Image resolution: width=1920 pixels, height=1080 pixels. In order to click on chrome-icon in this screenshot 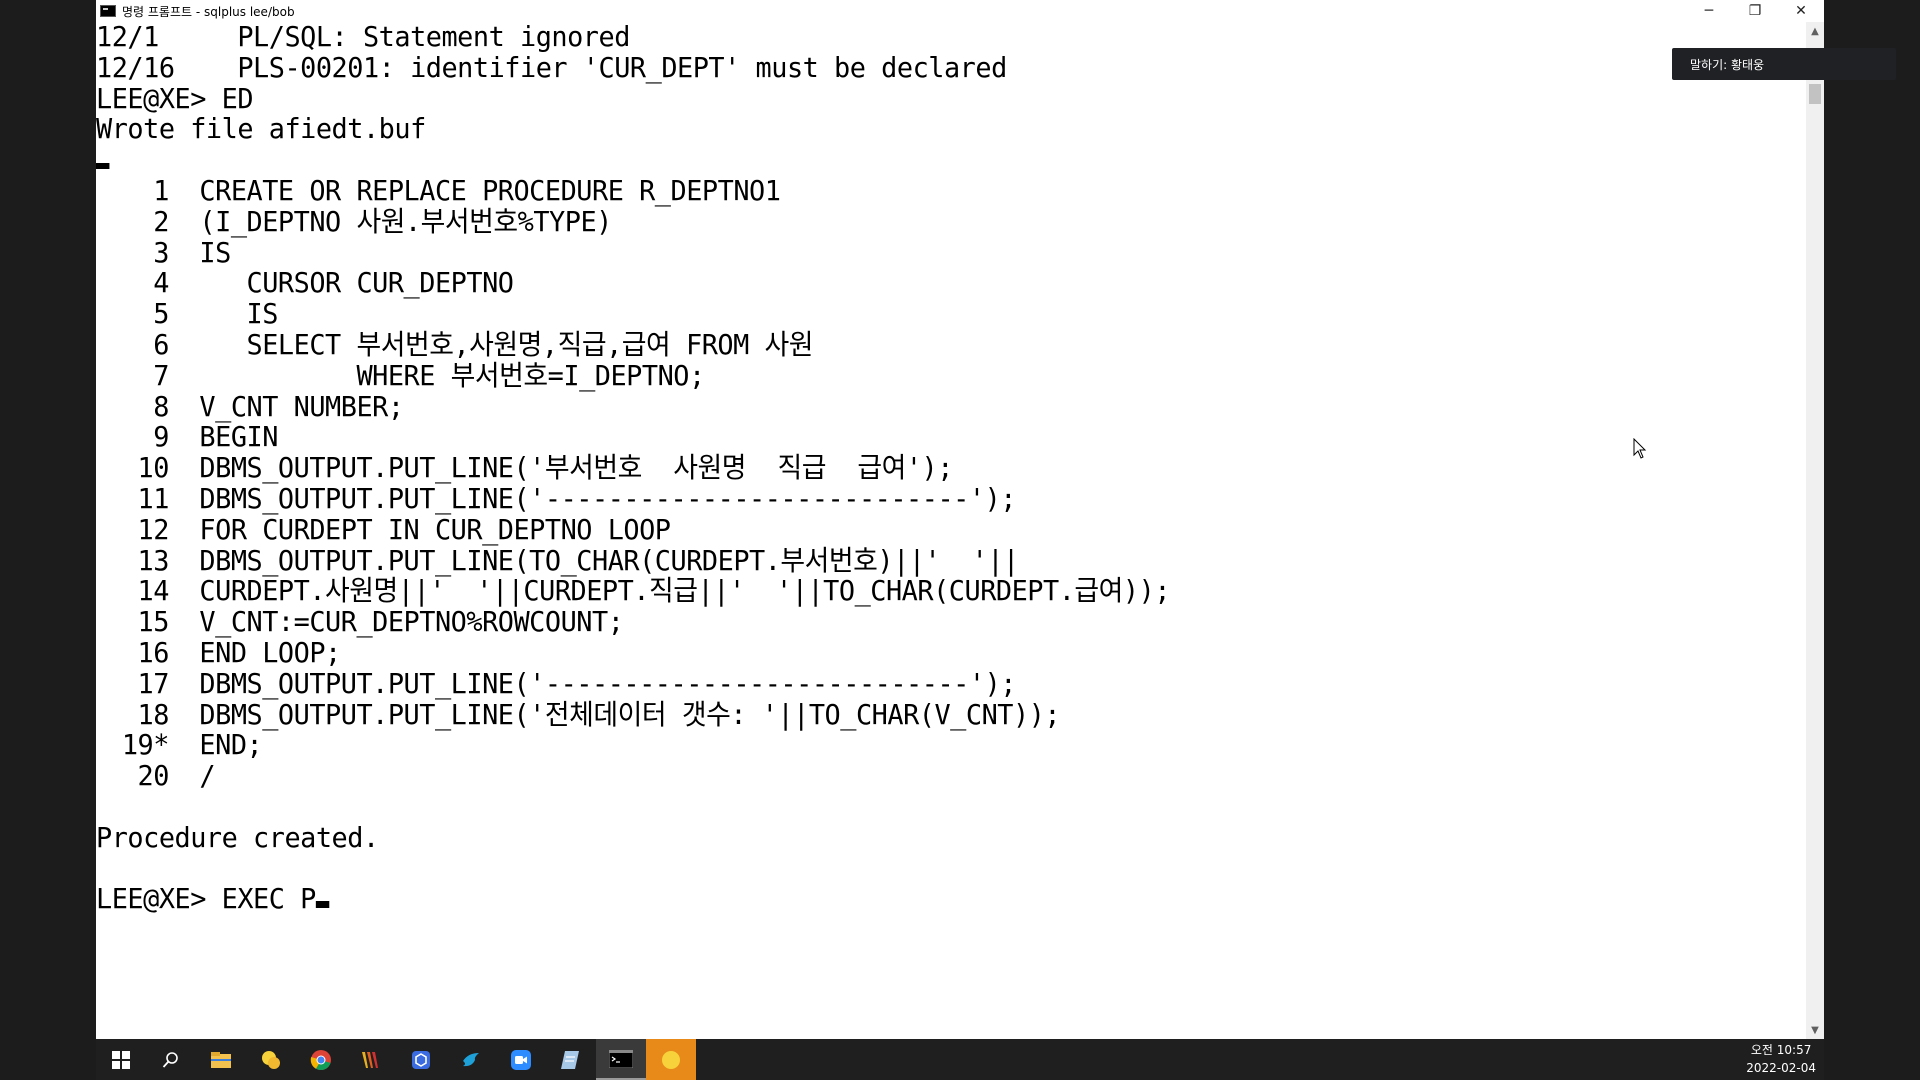, I will do `click(321, 1059)`.